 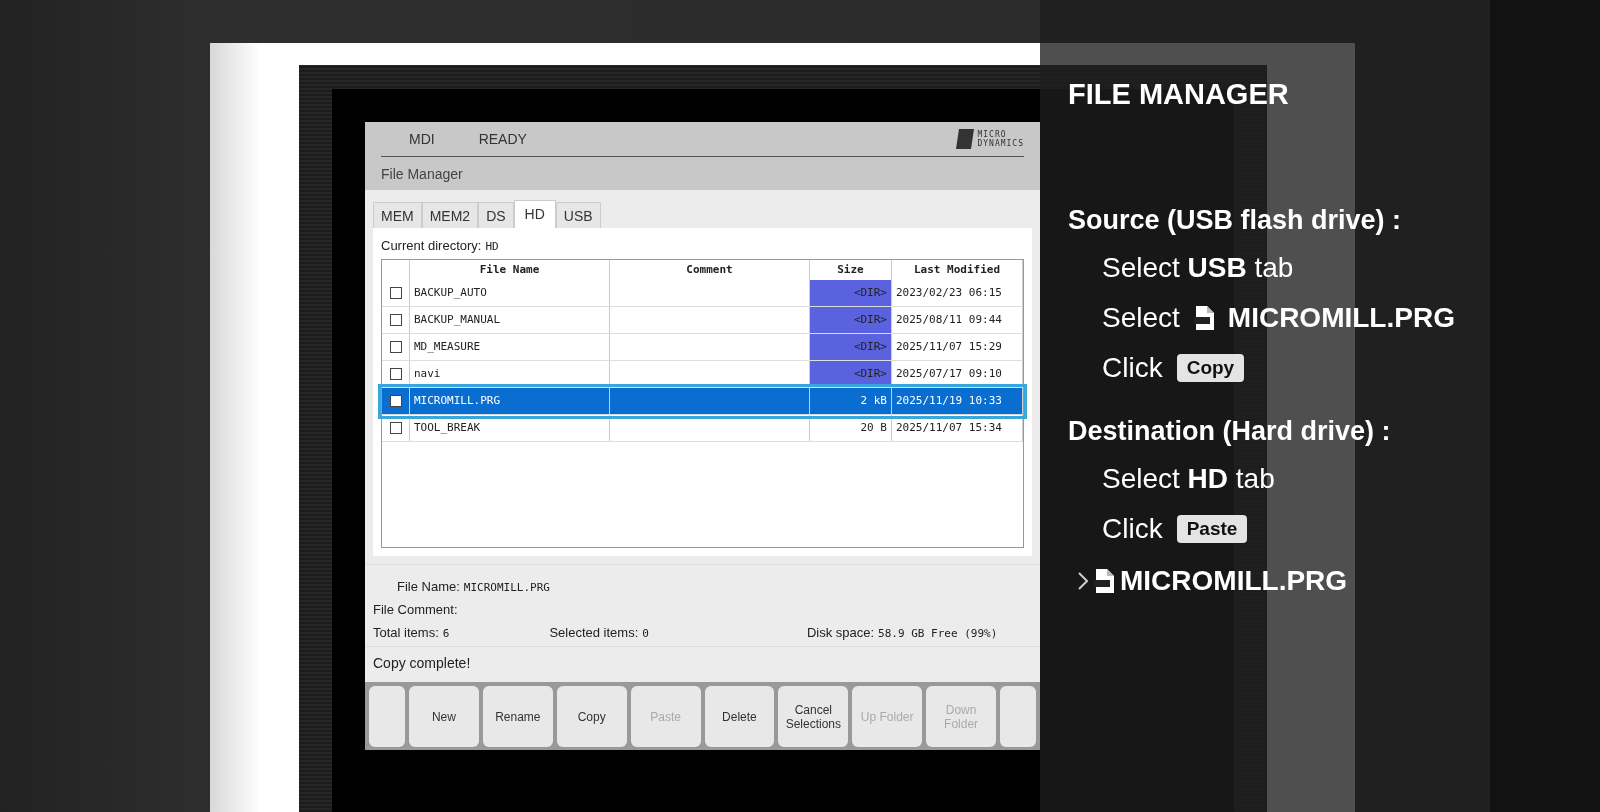 I want to click on logo-icon, so click(x=965, y=139).